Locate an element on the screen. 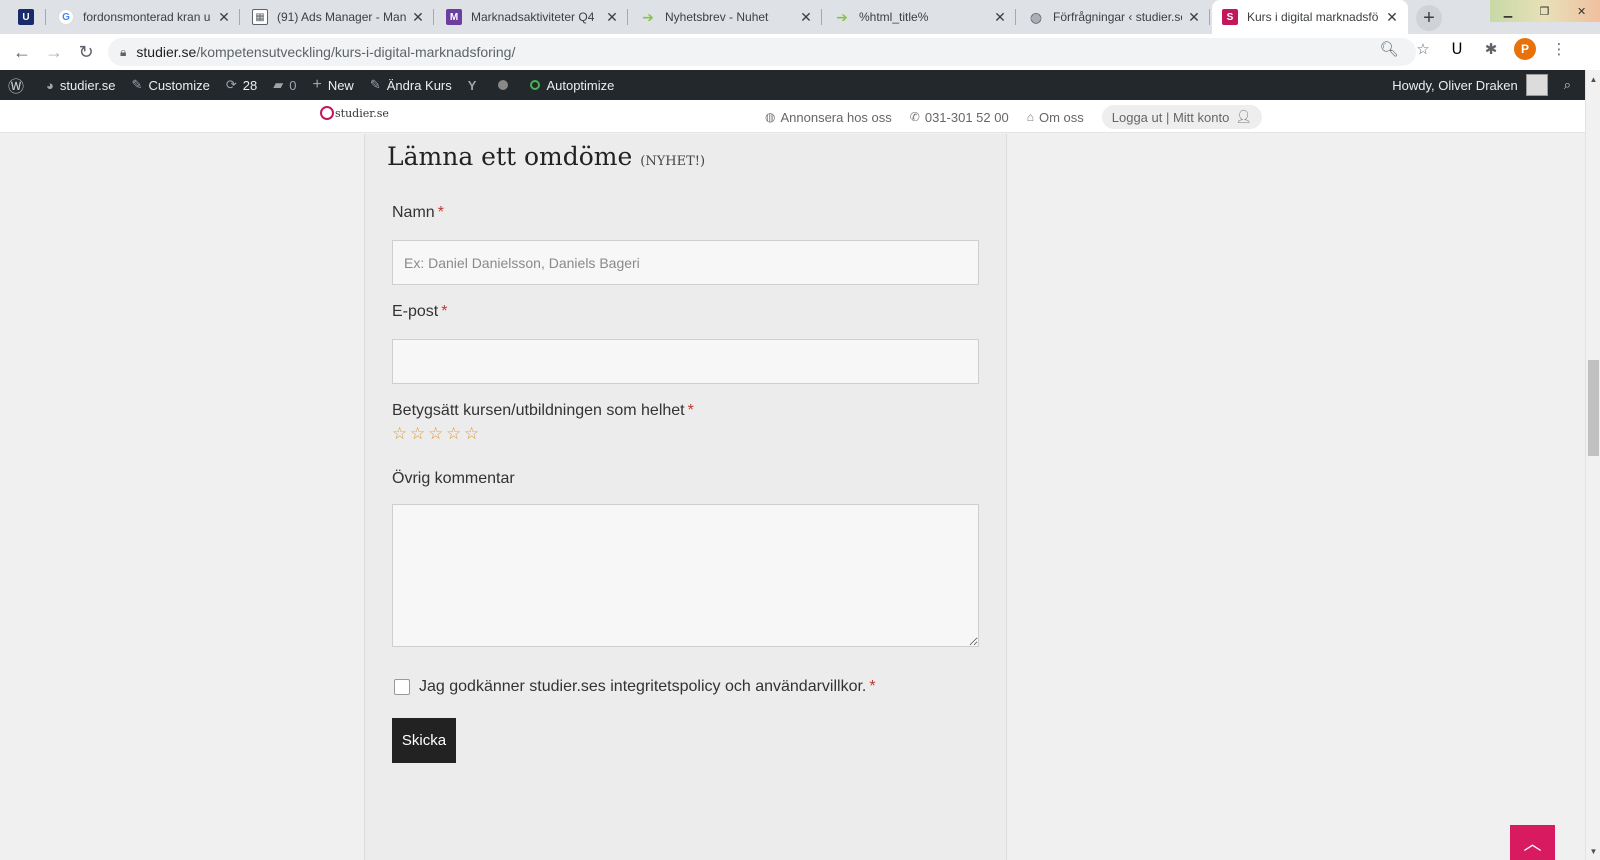 The width and height of the screenshot is (1600, 860). tab-html-title: ➔ %html_title% ✕ is located at coordinates (920, 17).